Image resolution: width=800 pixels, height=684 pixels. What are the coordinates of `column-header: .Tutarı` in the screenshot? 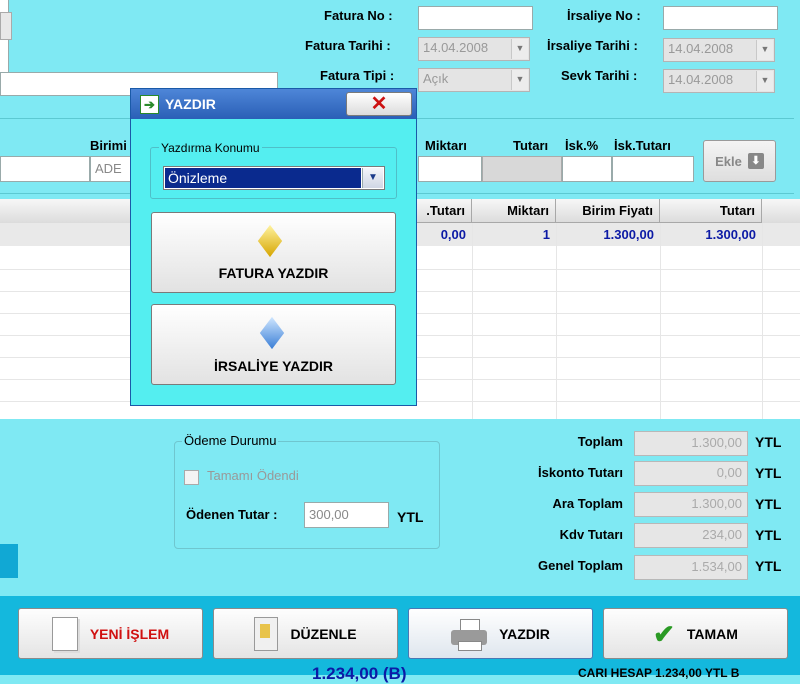 It's located at (444, 211).